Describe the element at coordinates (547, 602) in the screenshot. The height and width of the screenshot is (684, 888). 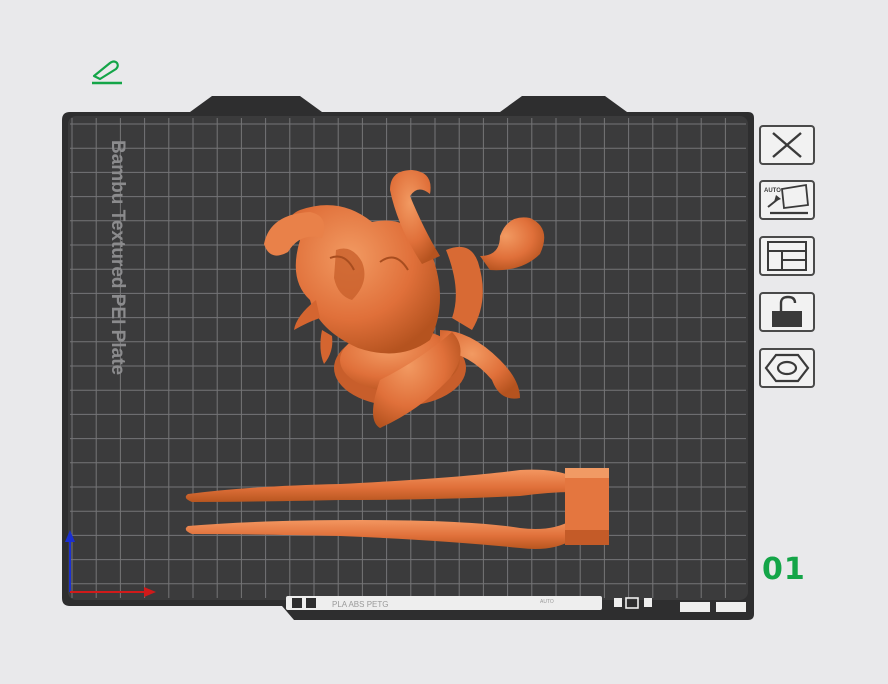
I see `bed-type-text: AUTO` at that location.